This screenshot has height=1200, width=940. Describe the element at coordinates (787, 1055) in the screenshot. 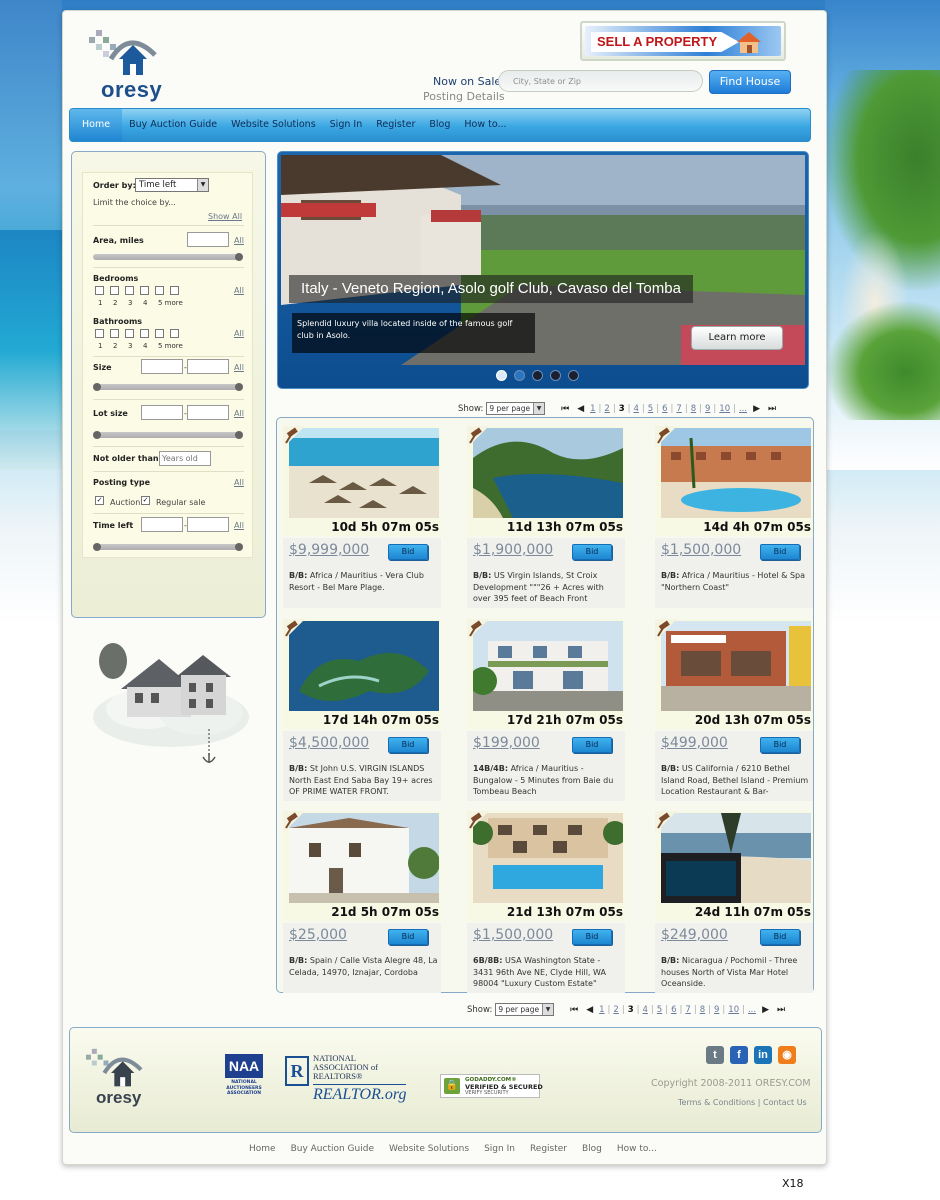

I see `rss-icon: ◉` at that location.